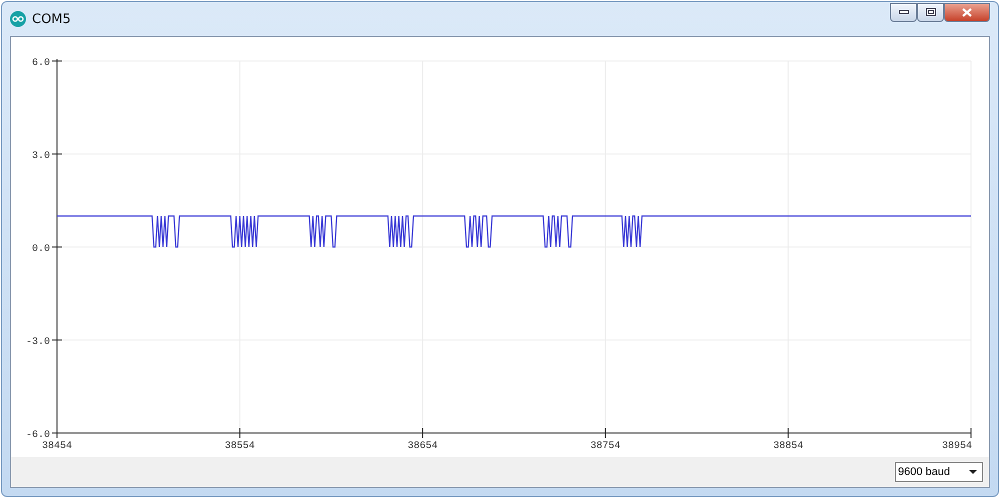 This screenshot has height=500, width=1000. I want to click on axis-label: 38454, so click(57, 446).